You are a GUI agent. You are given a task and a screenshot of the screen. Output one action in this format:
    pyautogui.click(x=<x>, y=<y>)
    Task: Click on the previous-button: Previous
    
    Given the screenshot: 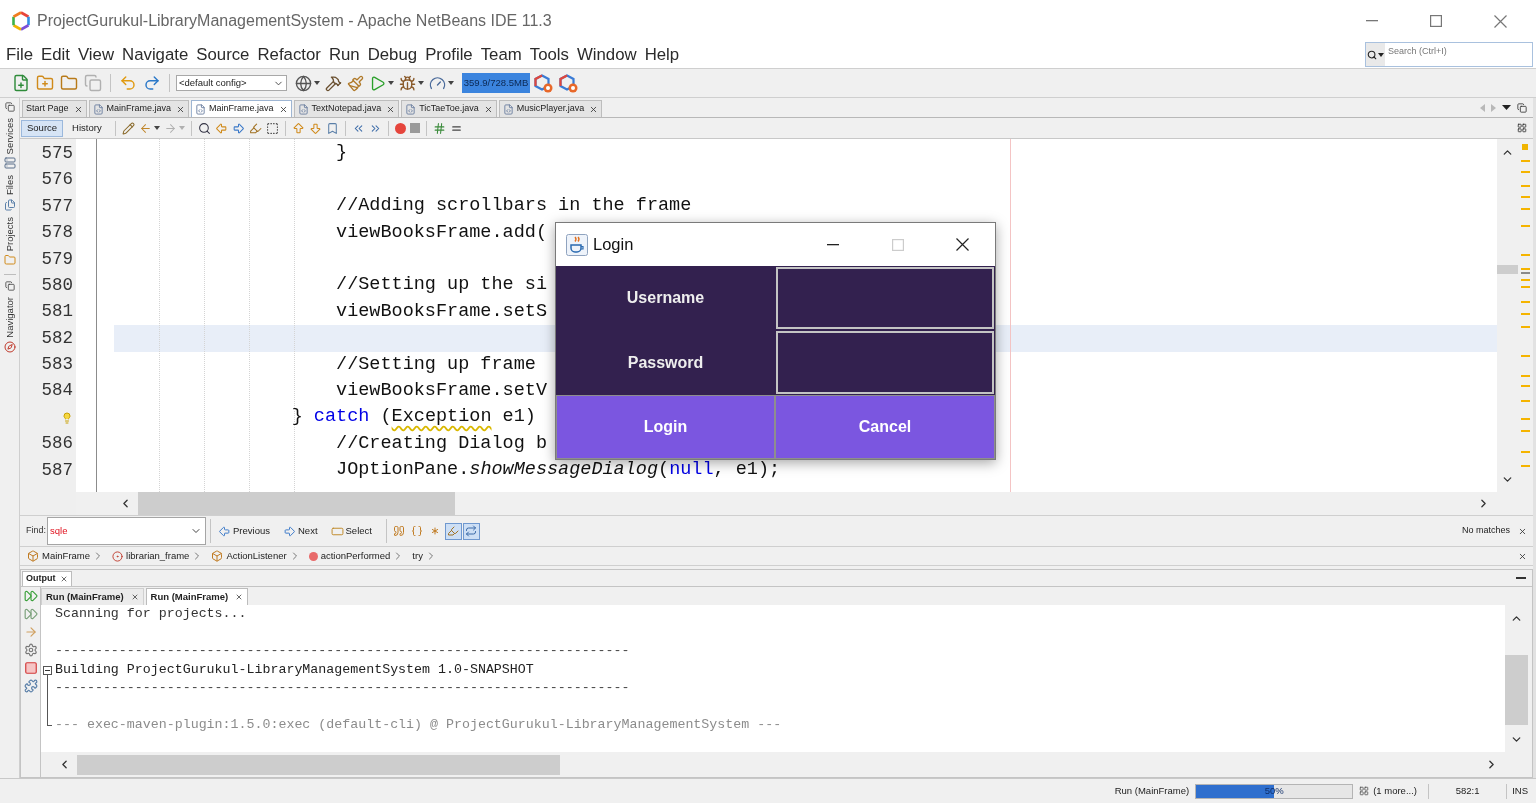 What is the action you would take?
    pyautogui.click(x=244, y=531)
    